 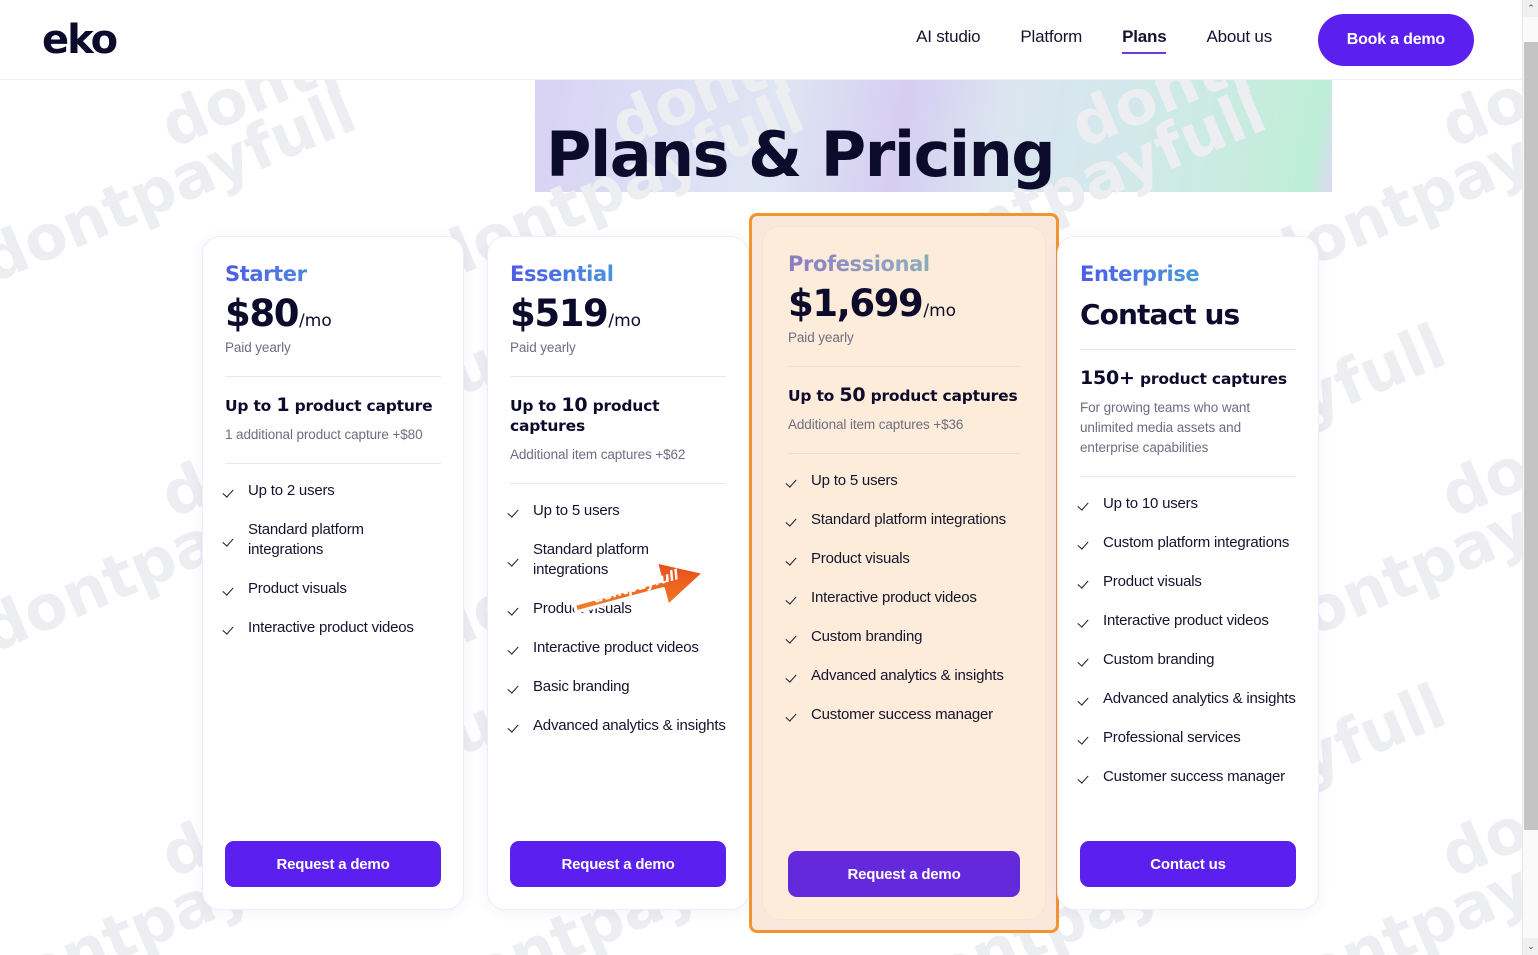 I want to click on scroll-down-arrow-icon: ⌄, so click(x=1530, y=946).